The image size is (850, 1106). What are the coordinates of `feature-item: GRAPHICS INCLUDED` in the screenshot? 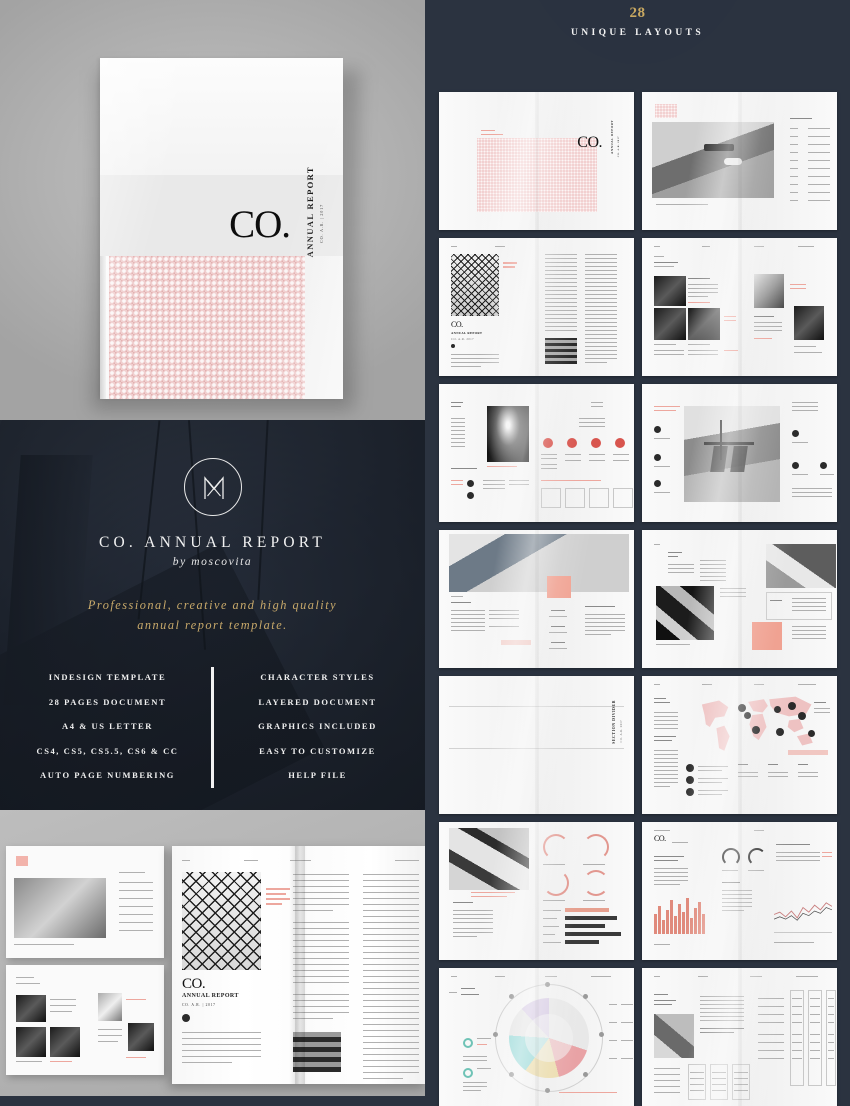 It's located at (317, 726).